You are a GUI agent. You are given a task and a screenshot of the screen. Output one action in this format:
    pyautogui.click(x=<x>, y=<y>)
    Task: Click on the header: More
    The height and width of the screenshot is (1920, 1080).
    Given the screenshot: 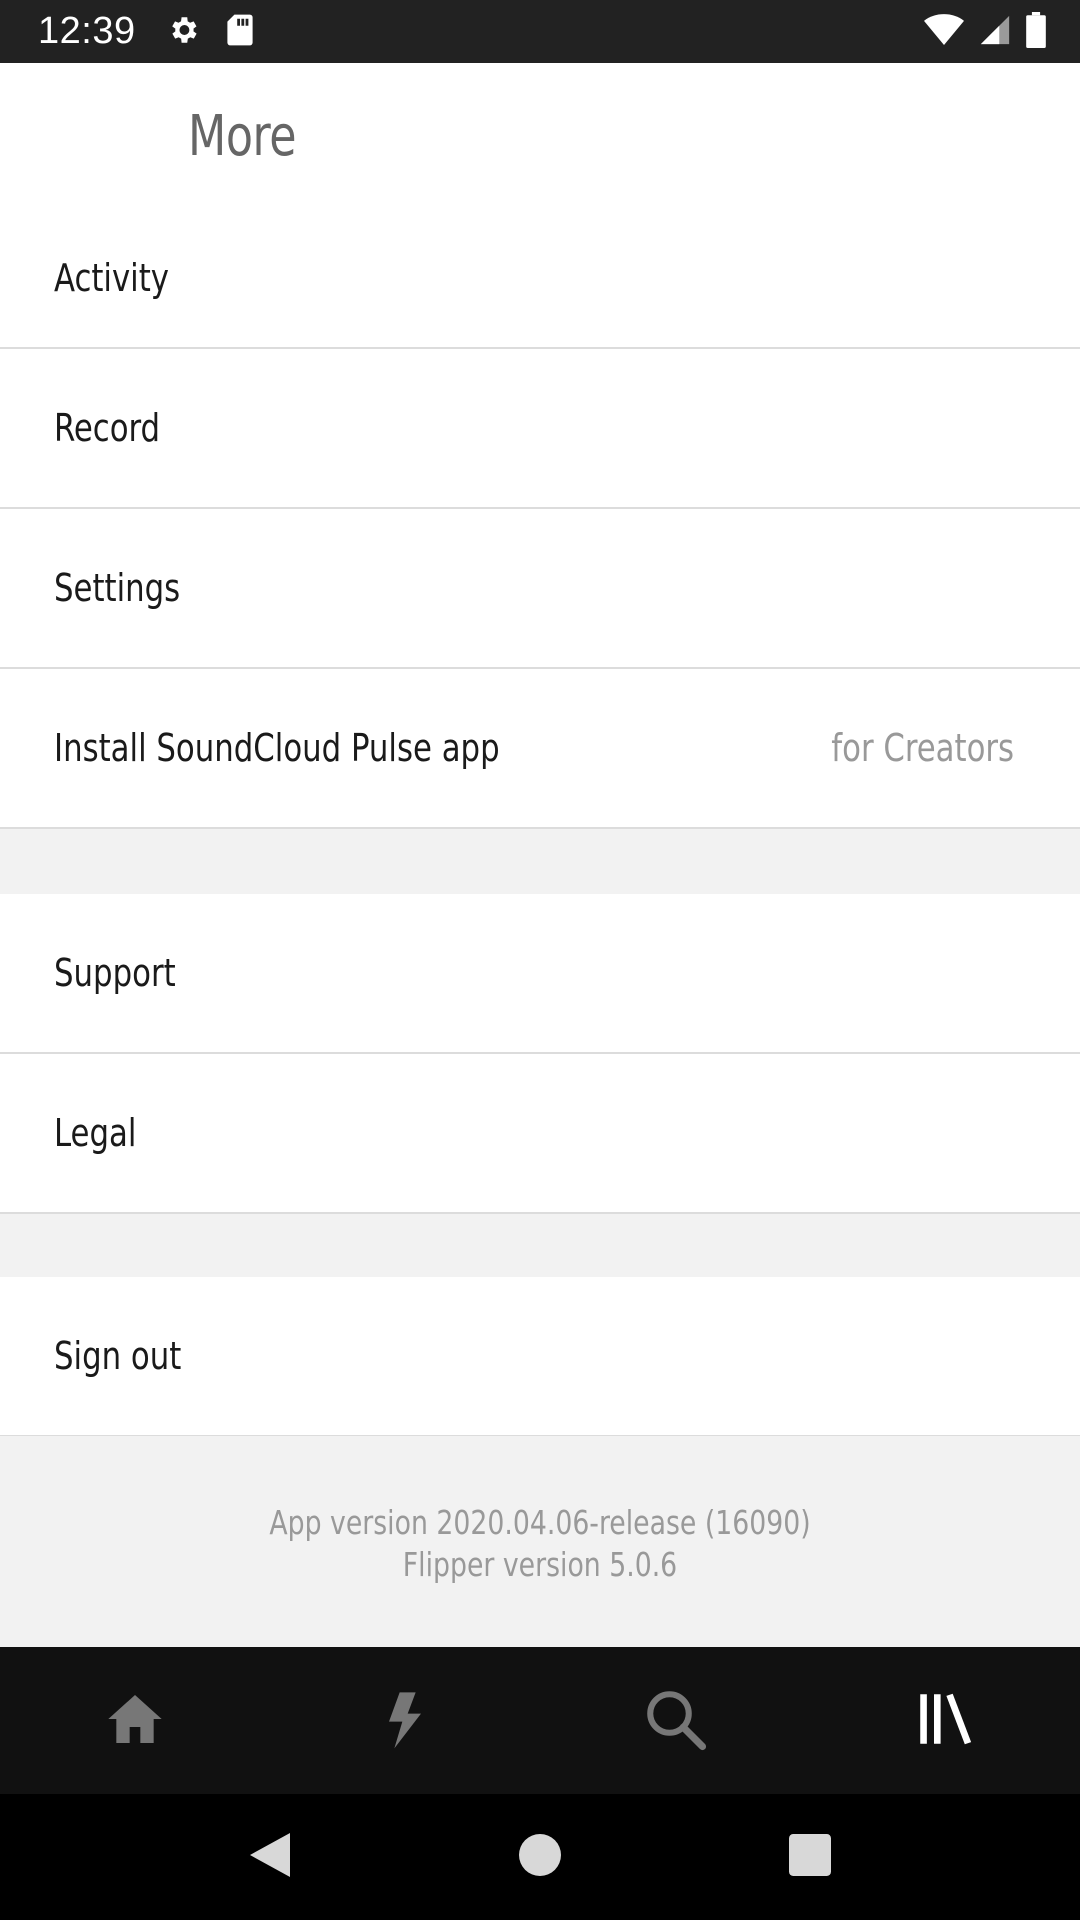 What is the action you would take?
    pyautogui.click(x=540, y=135)
    